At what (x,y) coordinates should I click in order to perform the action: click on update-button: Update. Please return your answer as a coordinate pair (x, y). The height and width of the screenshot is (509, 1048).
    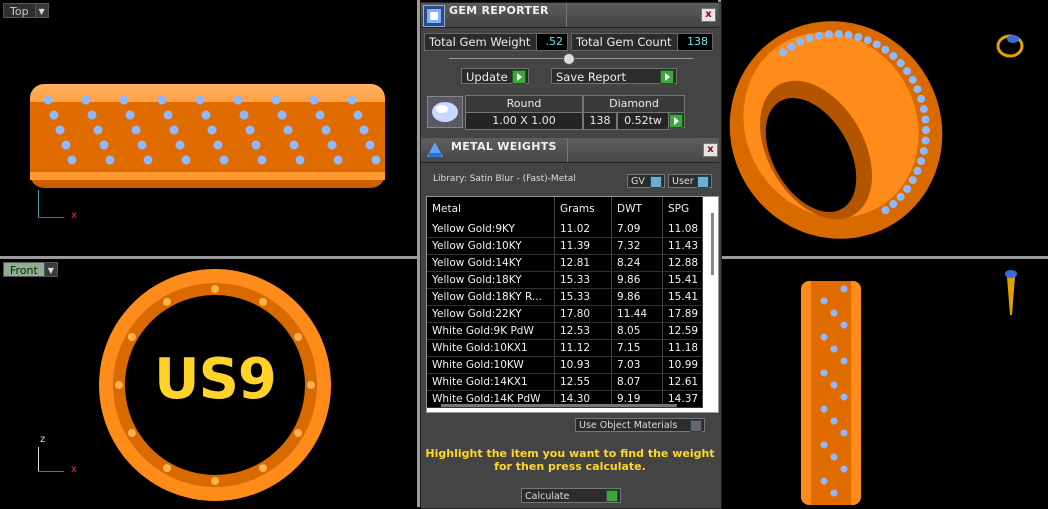
    Looking at the image, I should click on (495, 76).